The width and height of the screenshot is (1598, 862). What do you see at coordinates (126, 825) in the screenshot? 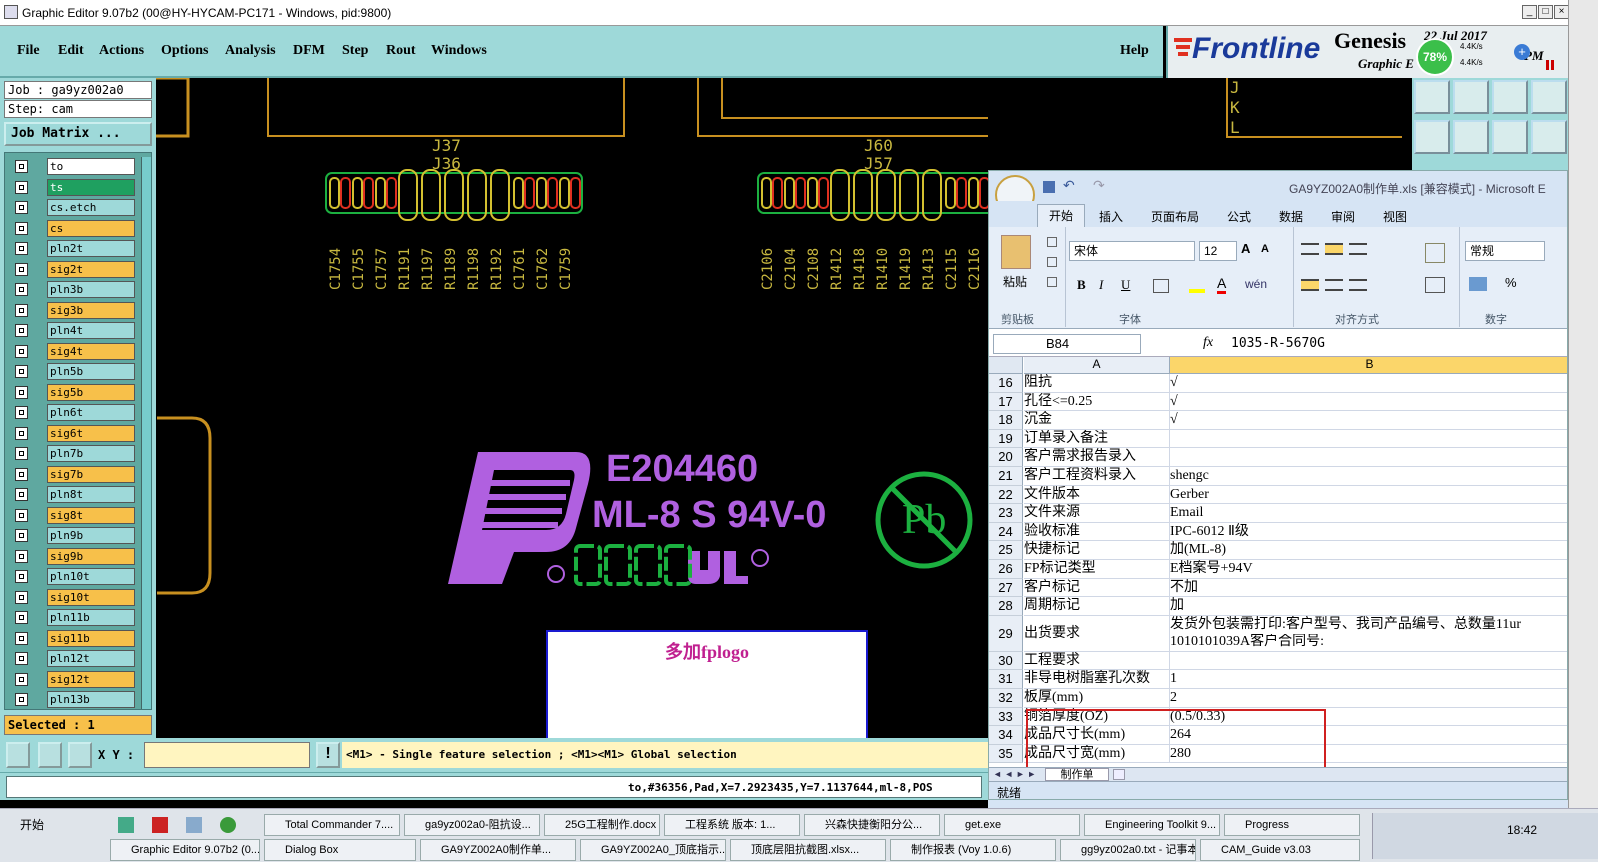
I see `quicklaunch-icon` at bounding box center [126, 825].